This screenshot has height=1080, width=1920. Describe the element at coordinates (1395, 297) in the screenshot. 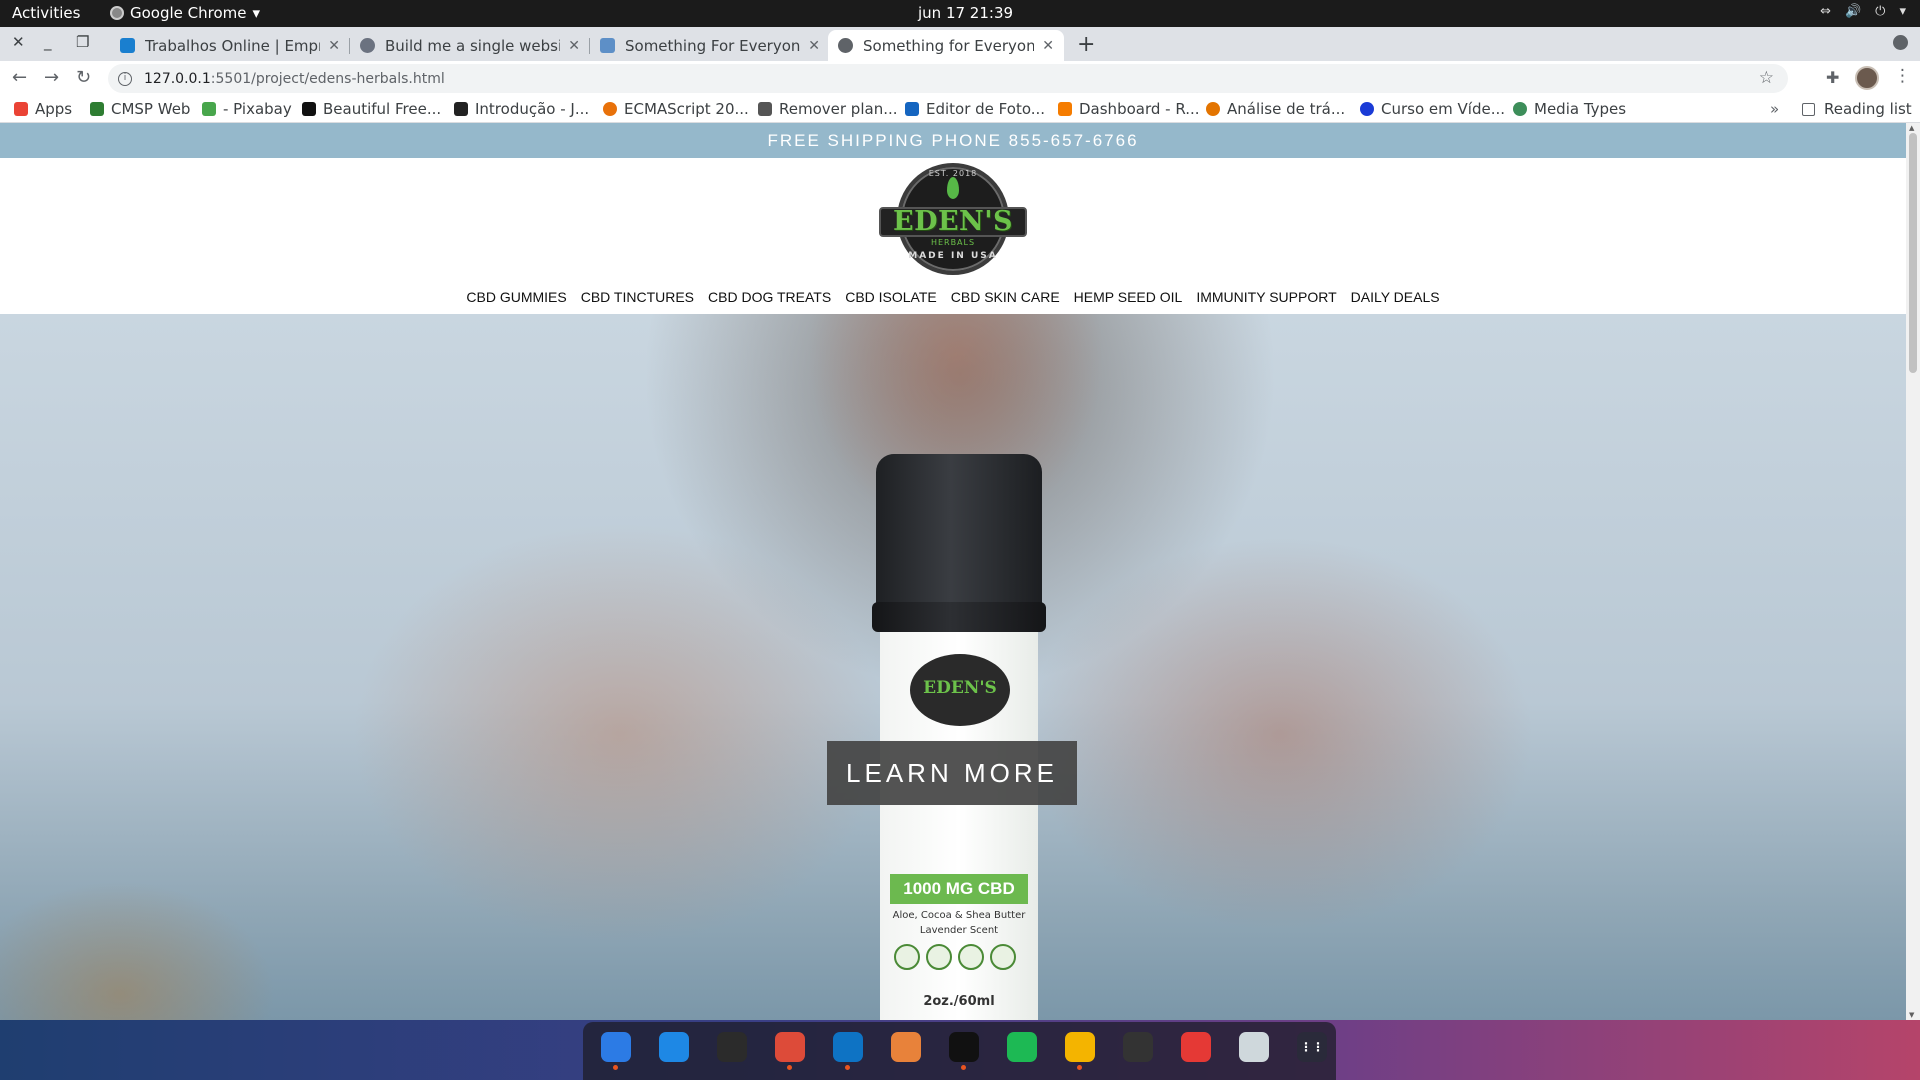

I see `nav-daily-deals: DAILY DEALS` at that location.